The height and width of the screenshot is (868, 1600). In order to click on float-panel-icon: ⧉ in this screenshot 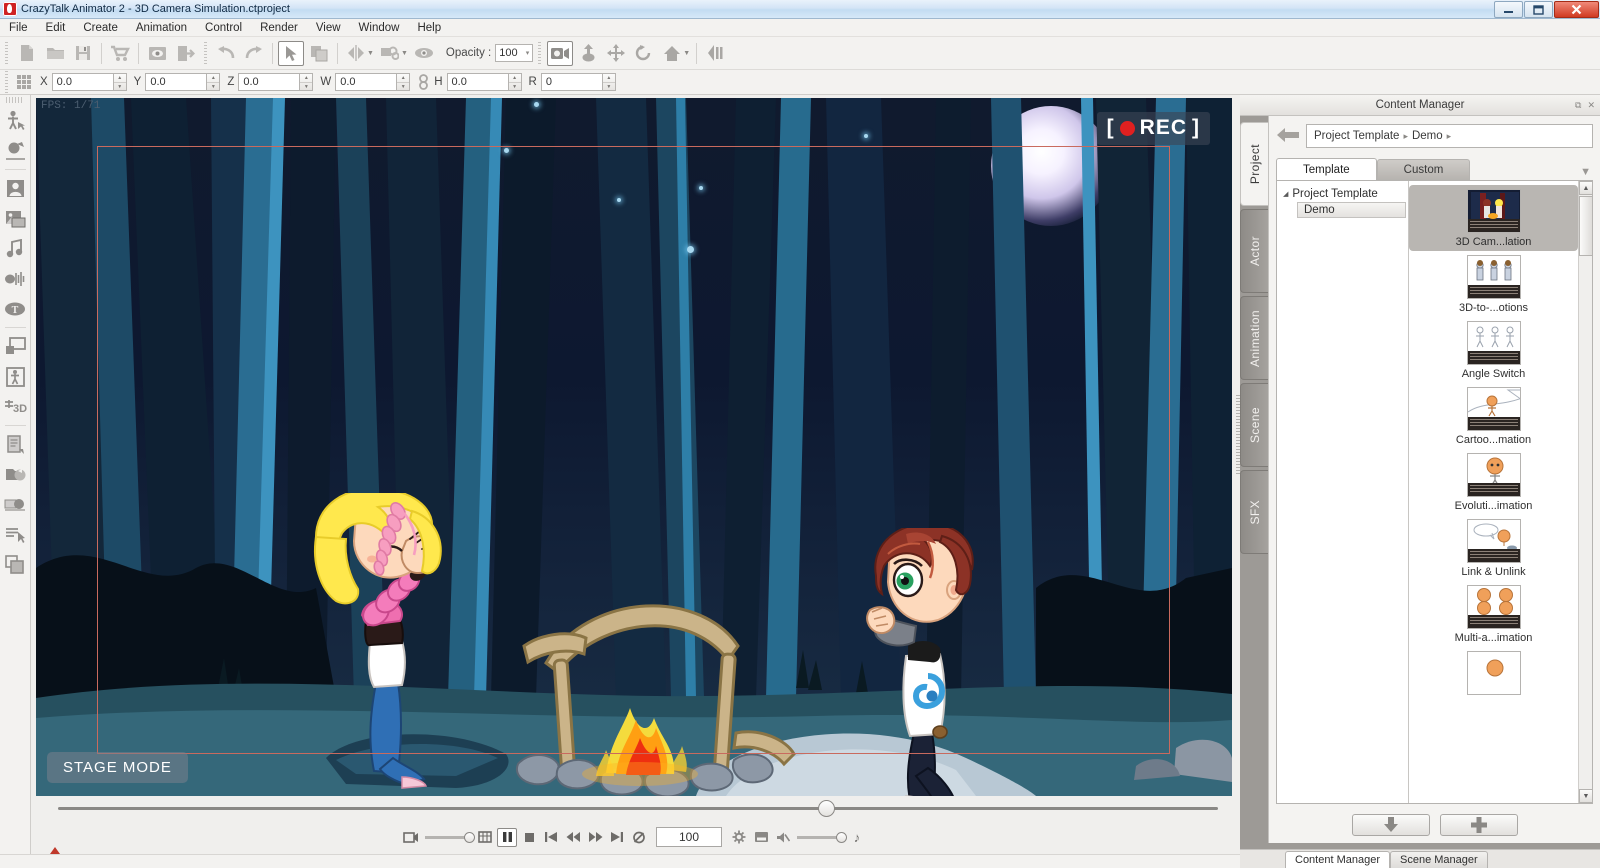, I will do `click(1578, 105)`.